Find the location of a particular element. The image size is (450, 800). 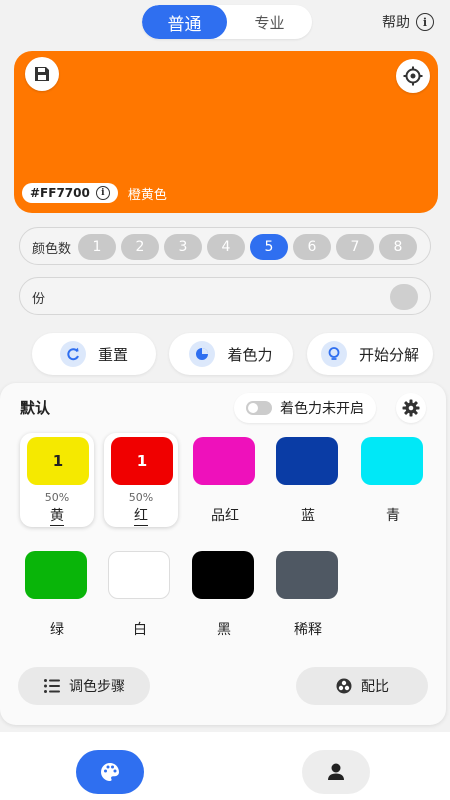

color-cell-blue: 蓝 is located at coordinates (308, 481).